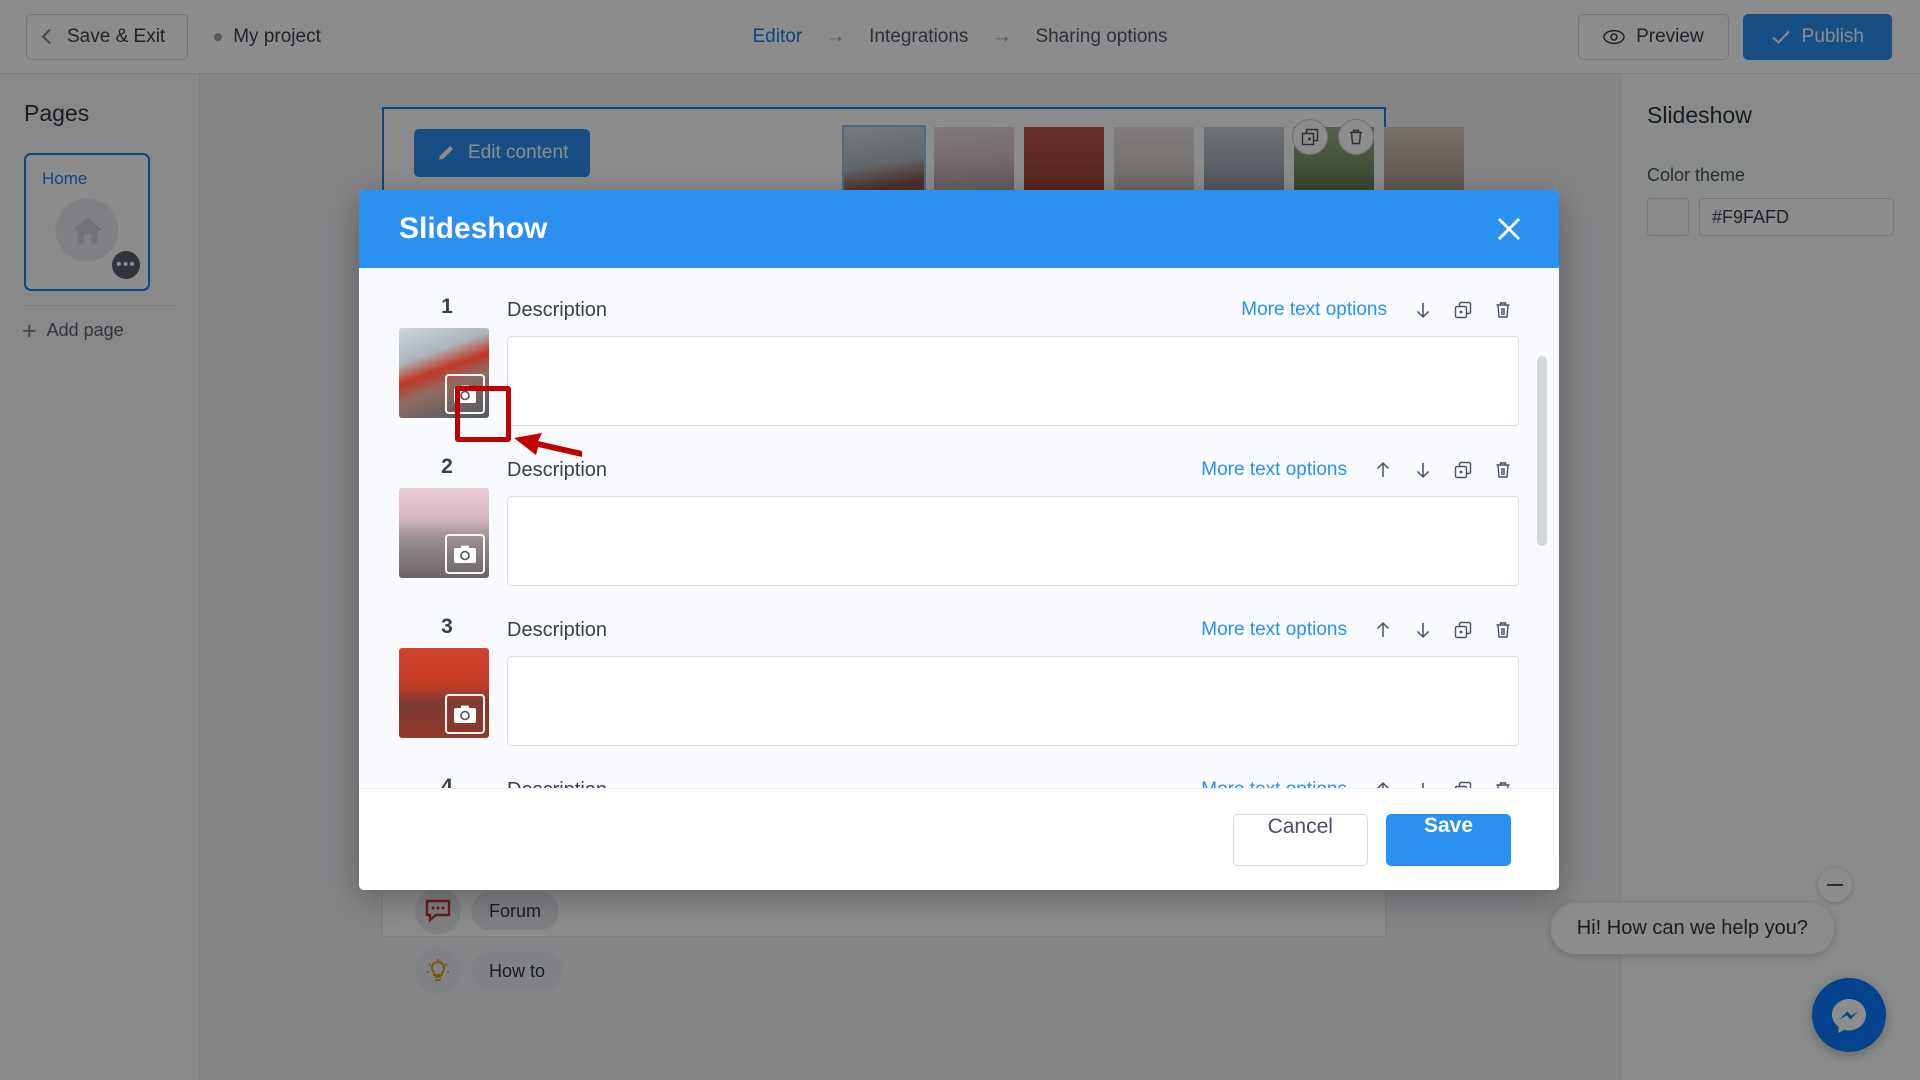 This screenshot has width=1920, height=1080. Describe the element at coordinates (1448, 839) in the screenshot. I see `save-button: Save` at that location.